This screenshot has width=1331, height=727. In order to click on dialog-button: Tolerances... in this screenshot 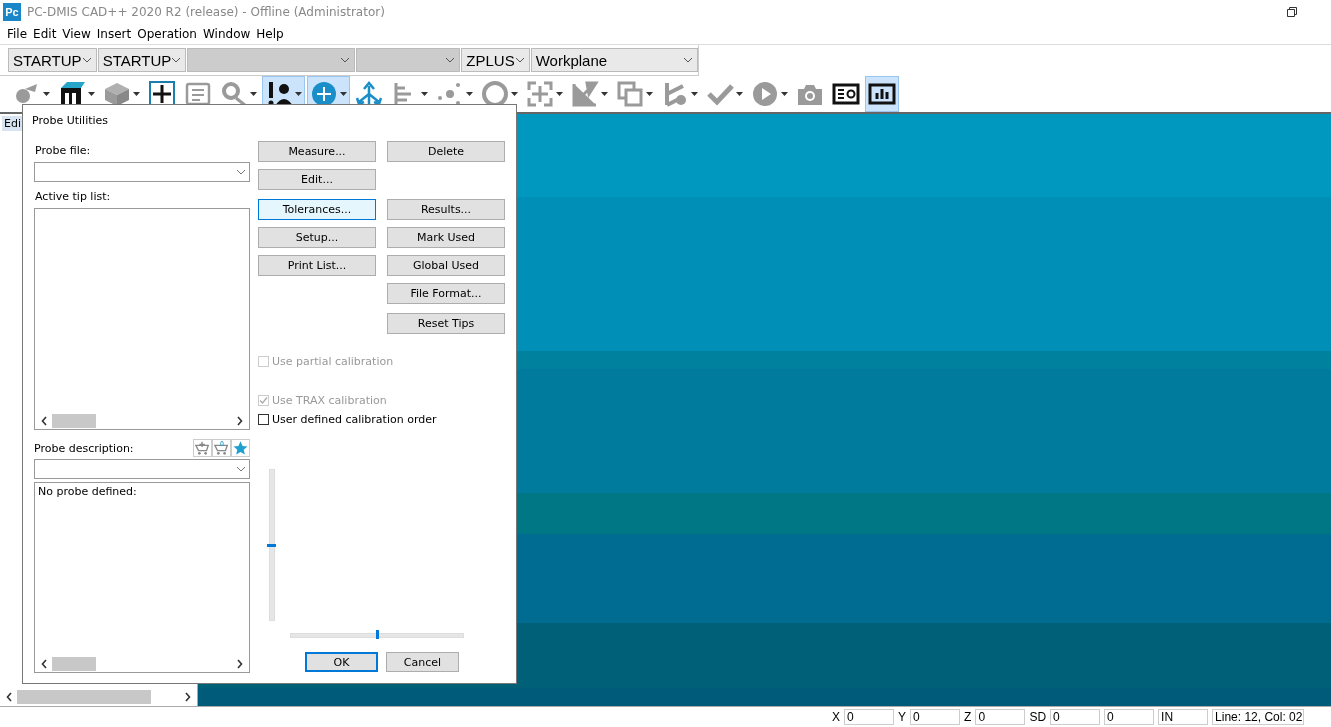, I will do `click(317, 209)`.